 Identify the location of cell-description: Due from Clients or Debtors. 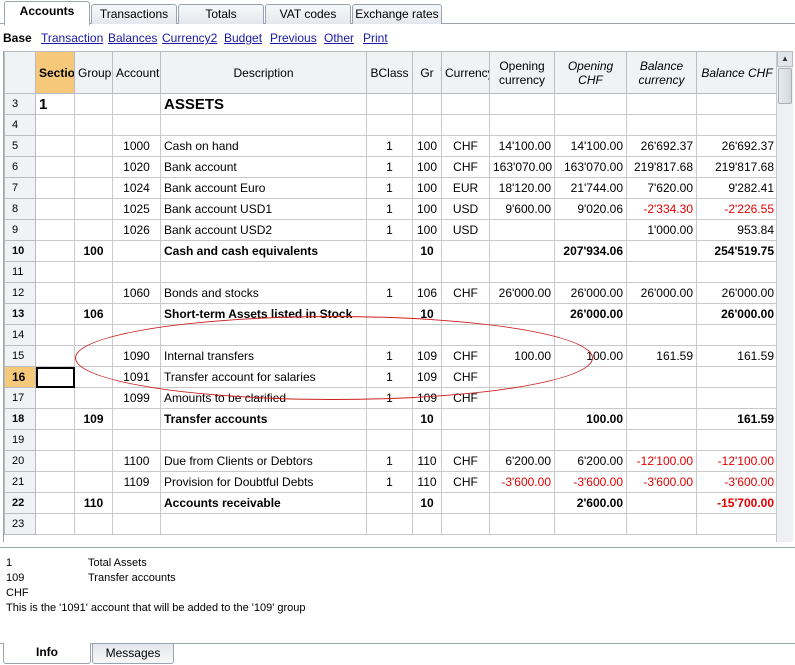
(263, 461).